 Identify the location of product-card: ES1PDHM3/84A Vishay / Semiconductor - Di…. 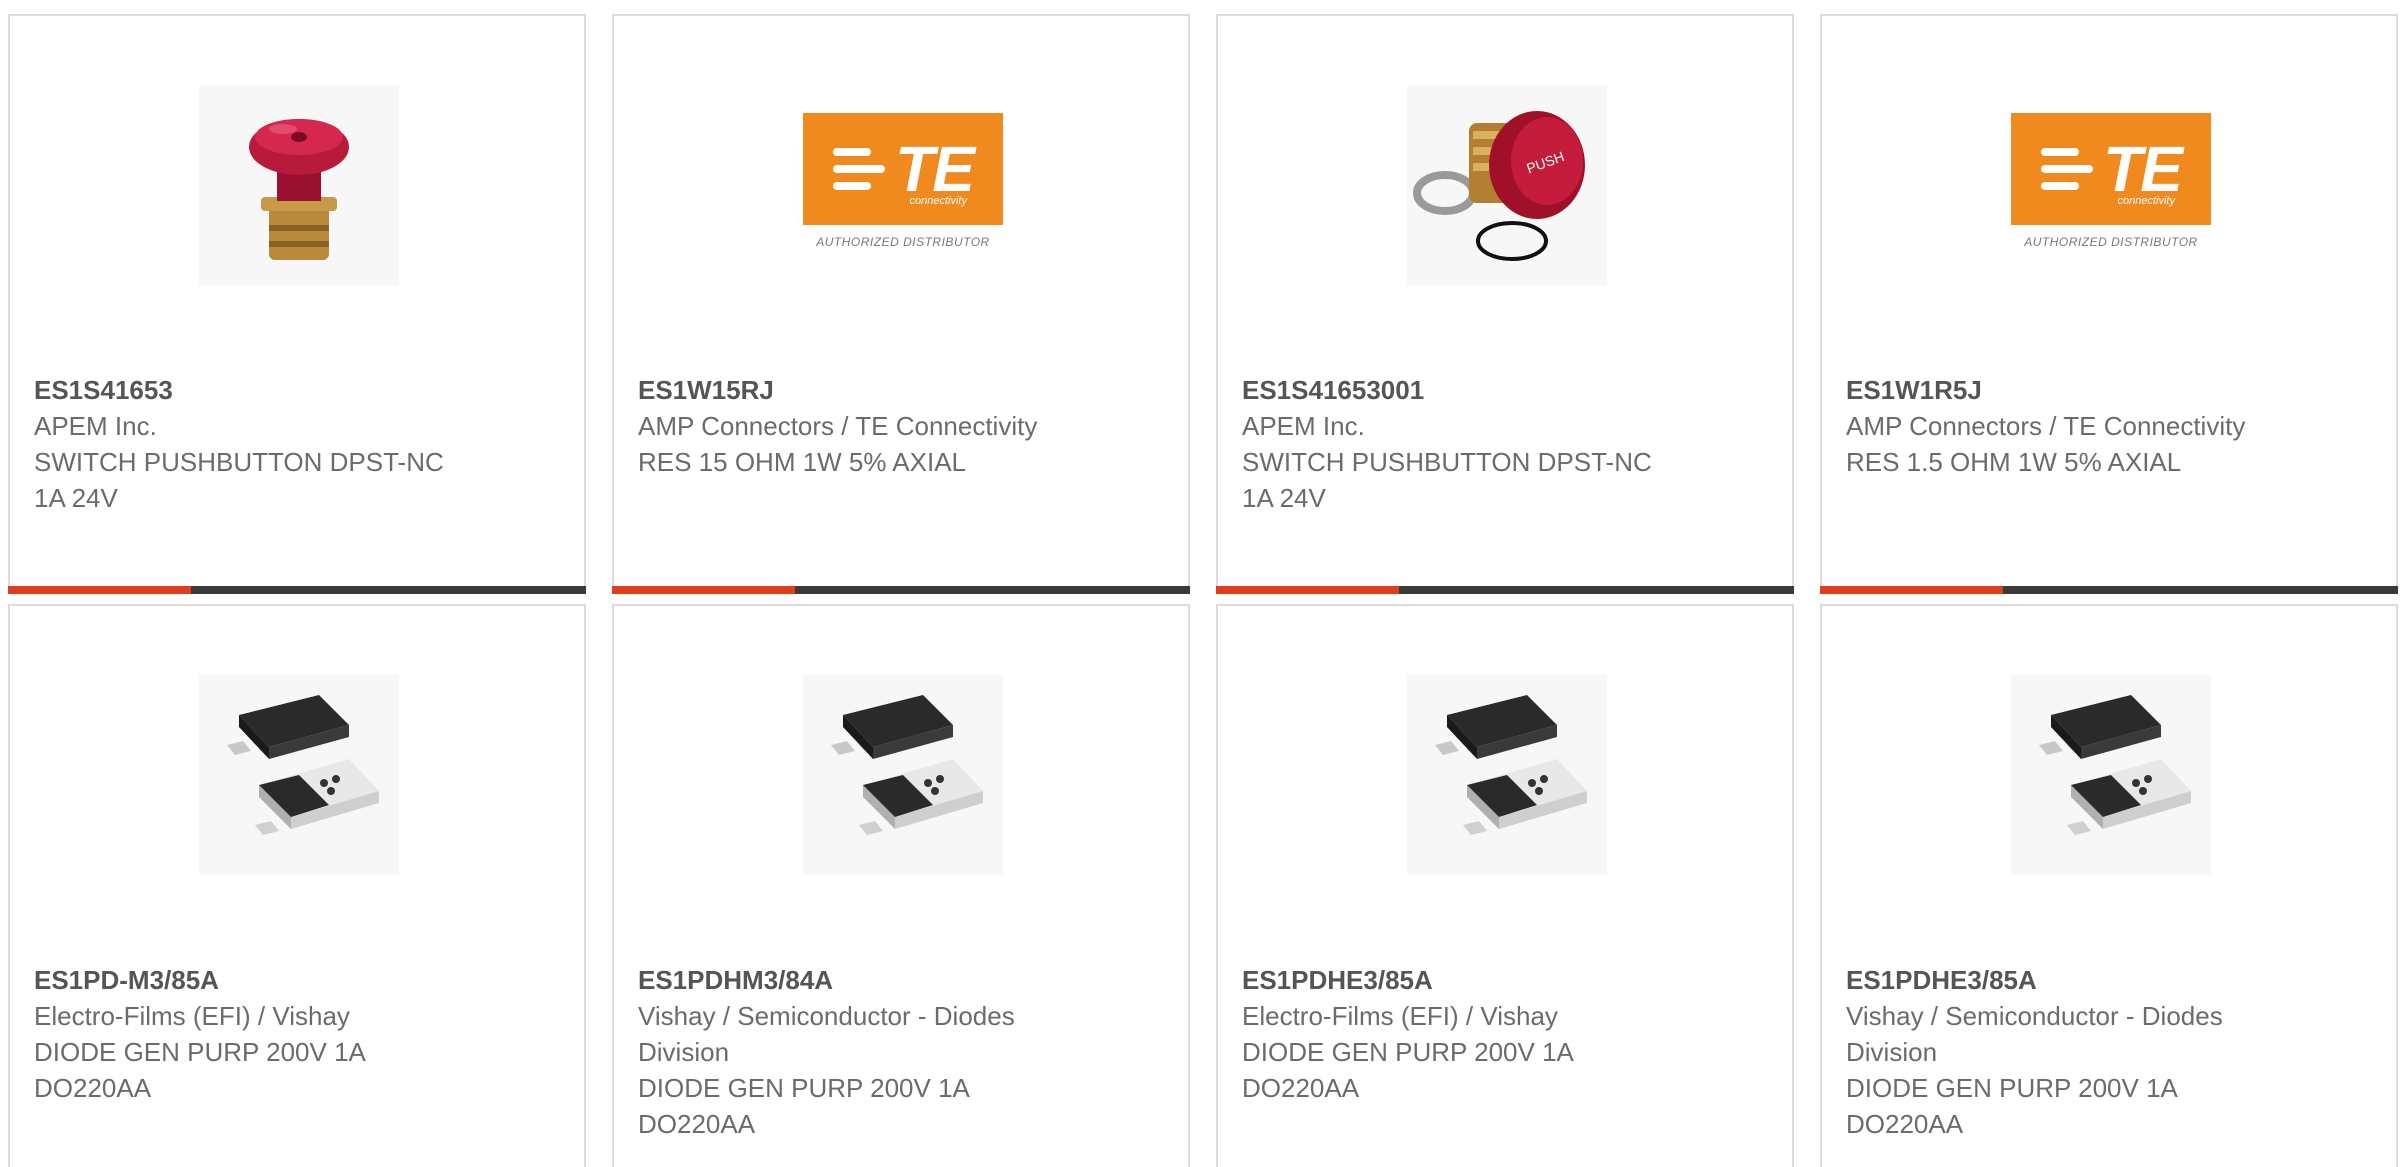
(901, 885).